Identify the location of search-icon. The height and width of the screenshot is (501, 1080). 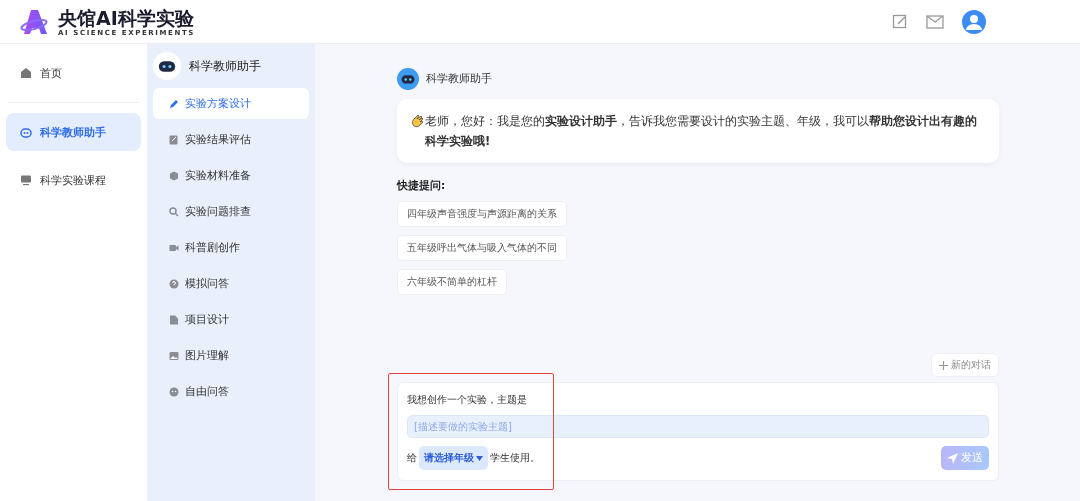
(174, 211).